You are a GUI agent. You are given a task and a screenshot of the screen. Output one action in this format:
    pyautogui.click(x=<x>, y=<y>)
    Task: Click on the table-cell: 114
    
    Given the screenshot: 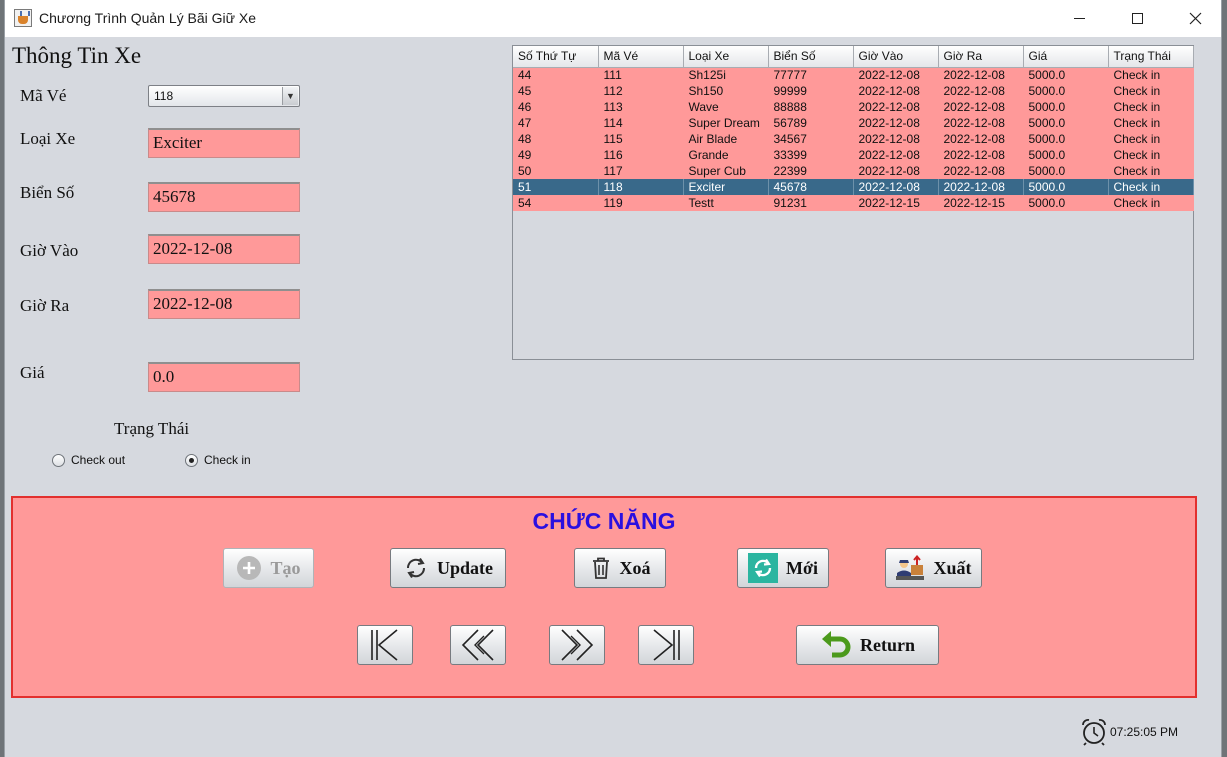 What is the action you would take?
    pyautogui.click(x=641, y=123)
    